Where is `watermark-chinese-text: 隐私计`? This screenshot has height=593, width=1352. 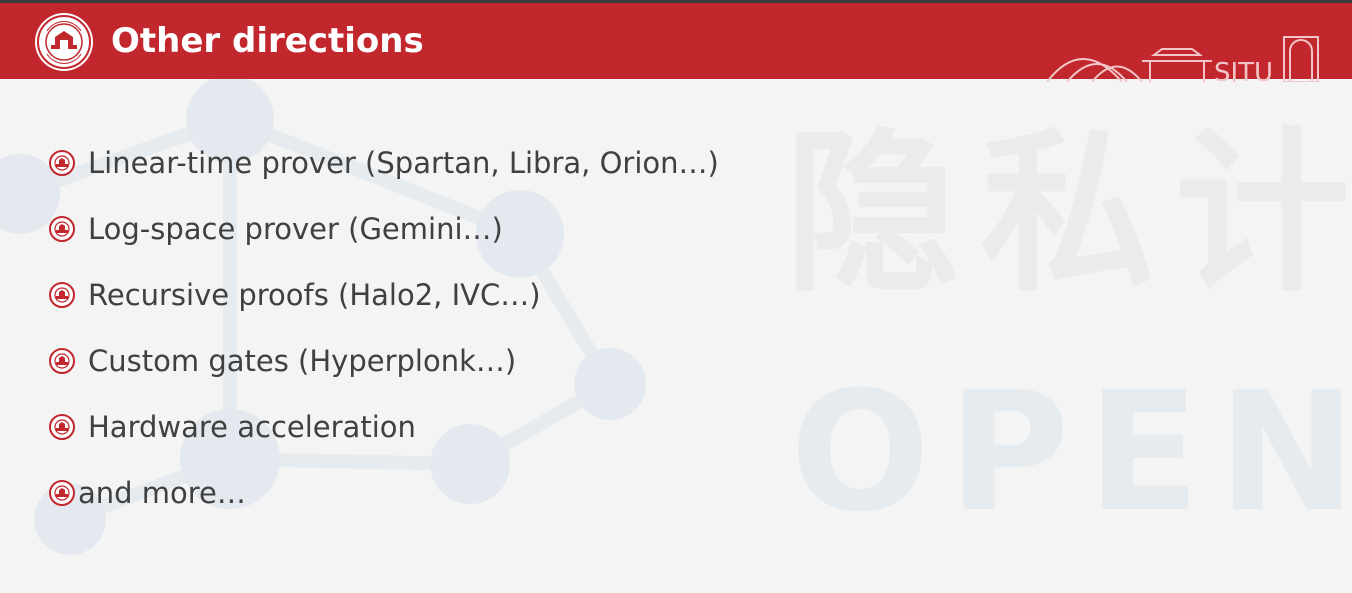 watermark-chinese-text: 隐私计 is located at coordinates (1068, 214).